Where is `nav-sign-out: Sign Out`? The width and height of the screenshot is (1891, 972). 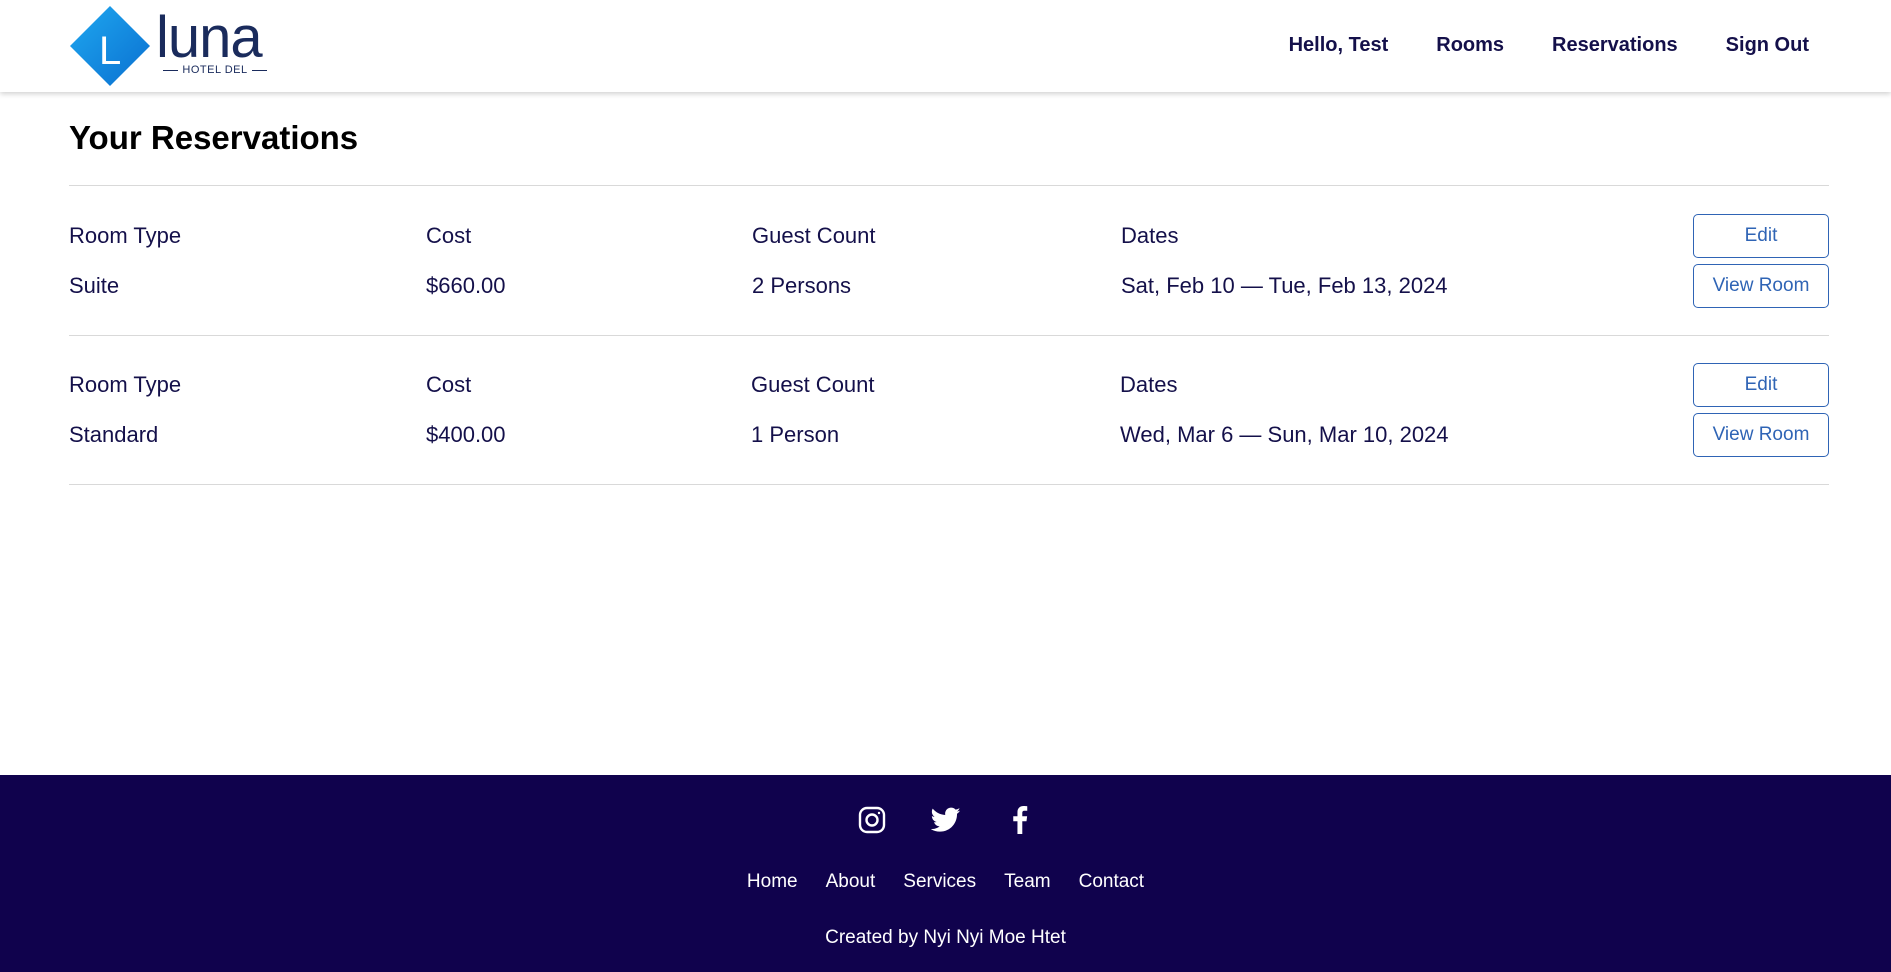 nav-sign-out: Sign Out is located at coordinates (1767, 45).